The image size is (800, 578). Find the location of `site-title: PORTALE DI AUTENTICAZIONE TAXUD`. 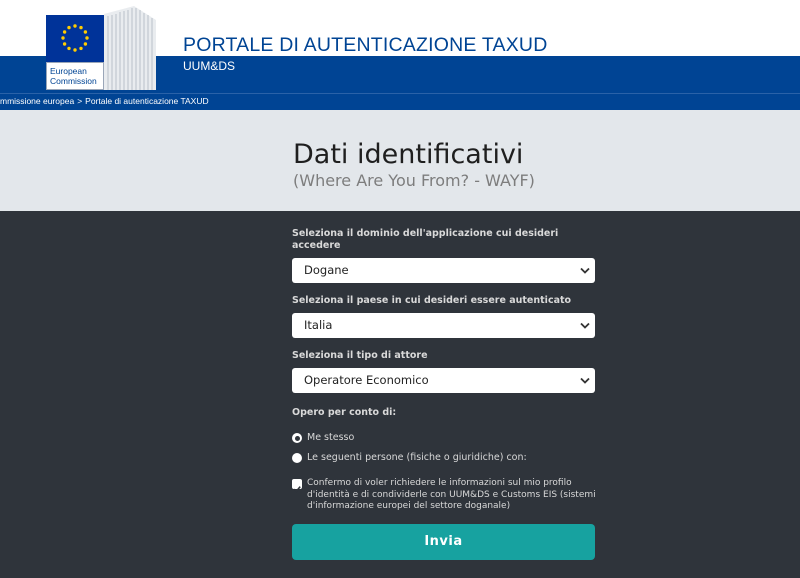

site-title: PORTALE DI AUTENTICAZIONE TAXUD is located at coordinates (365, 45).